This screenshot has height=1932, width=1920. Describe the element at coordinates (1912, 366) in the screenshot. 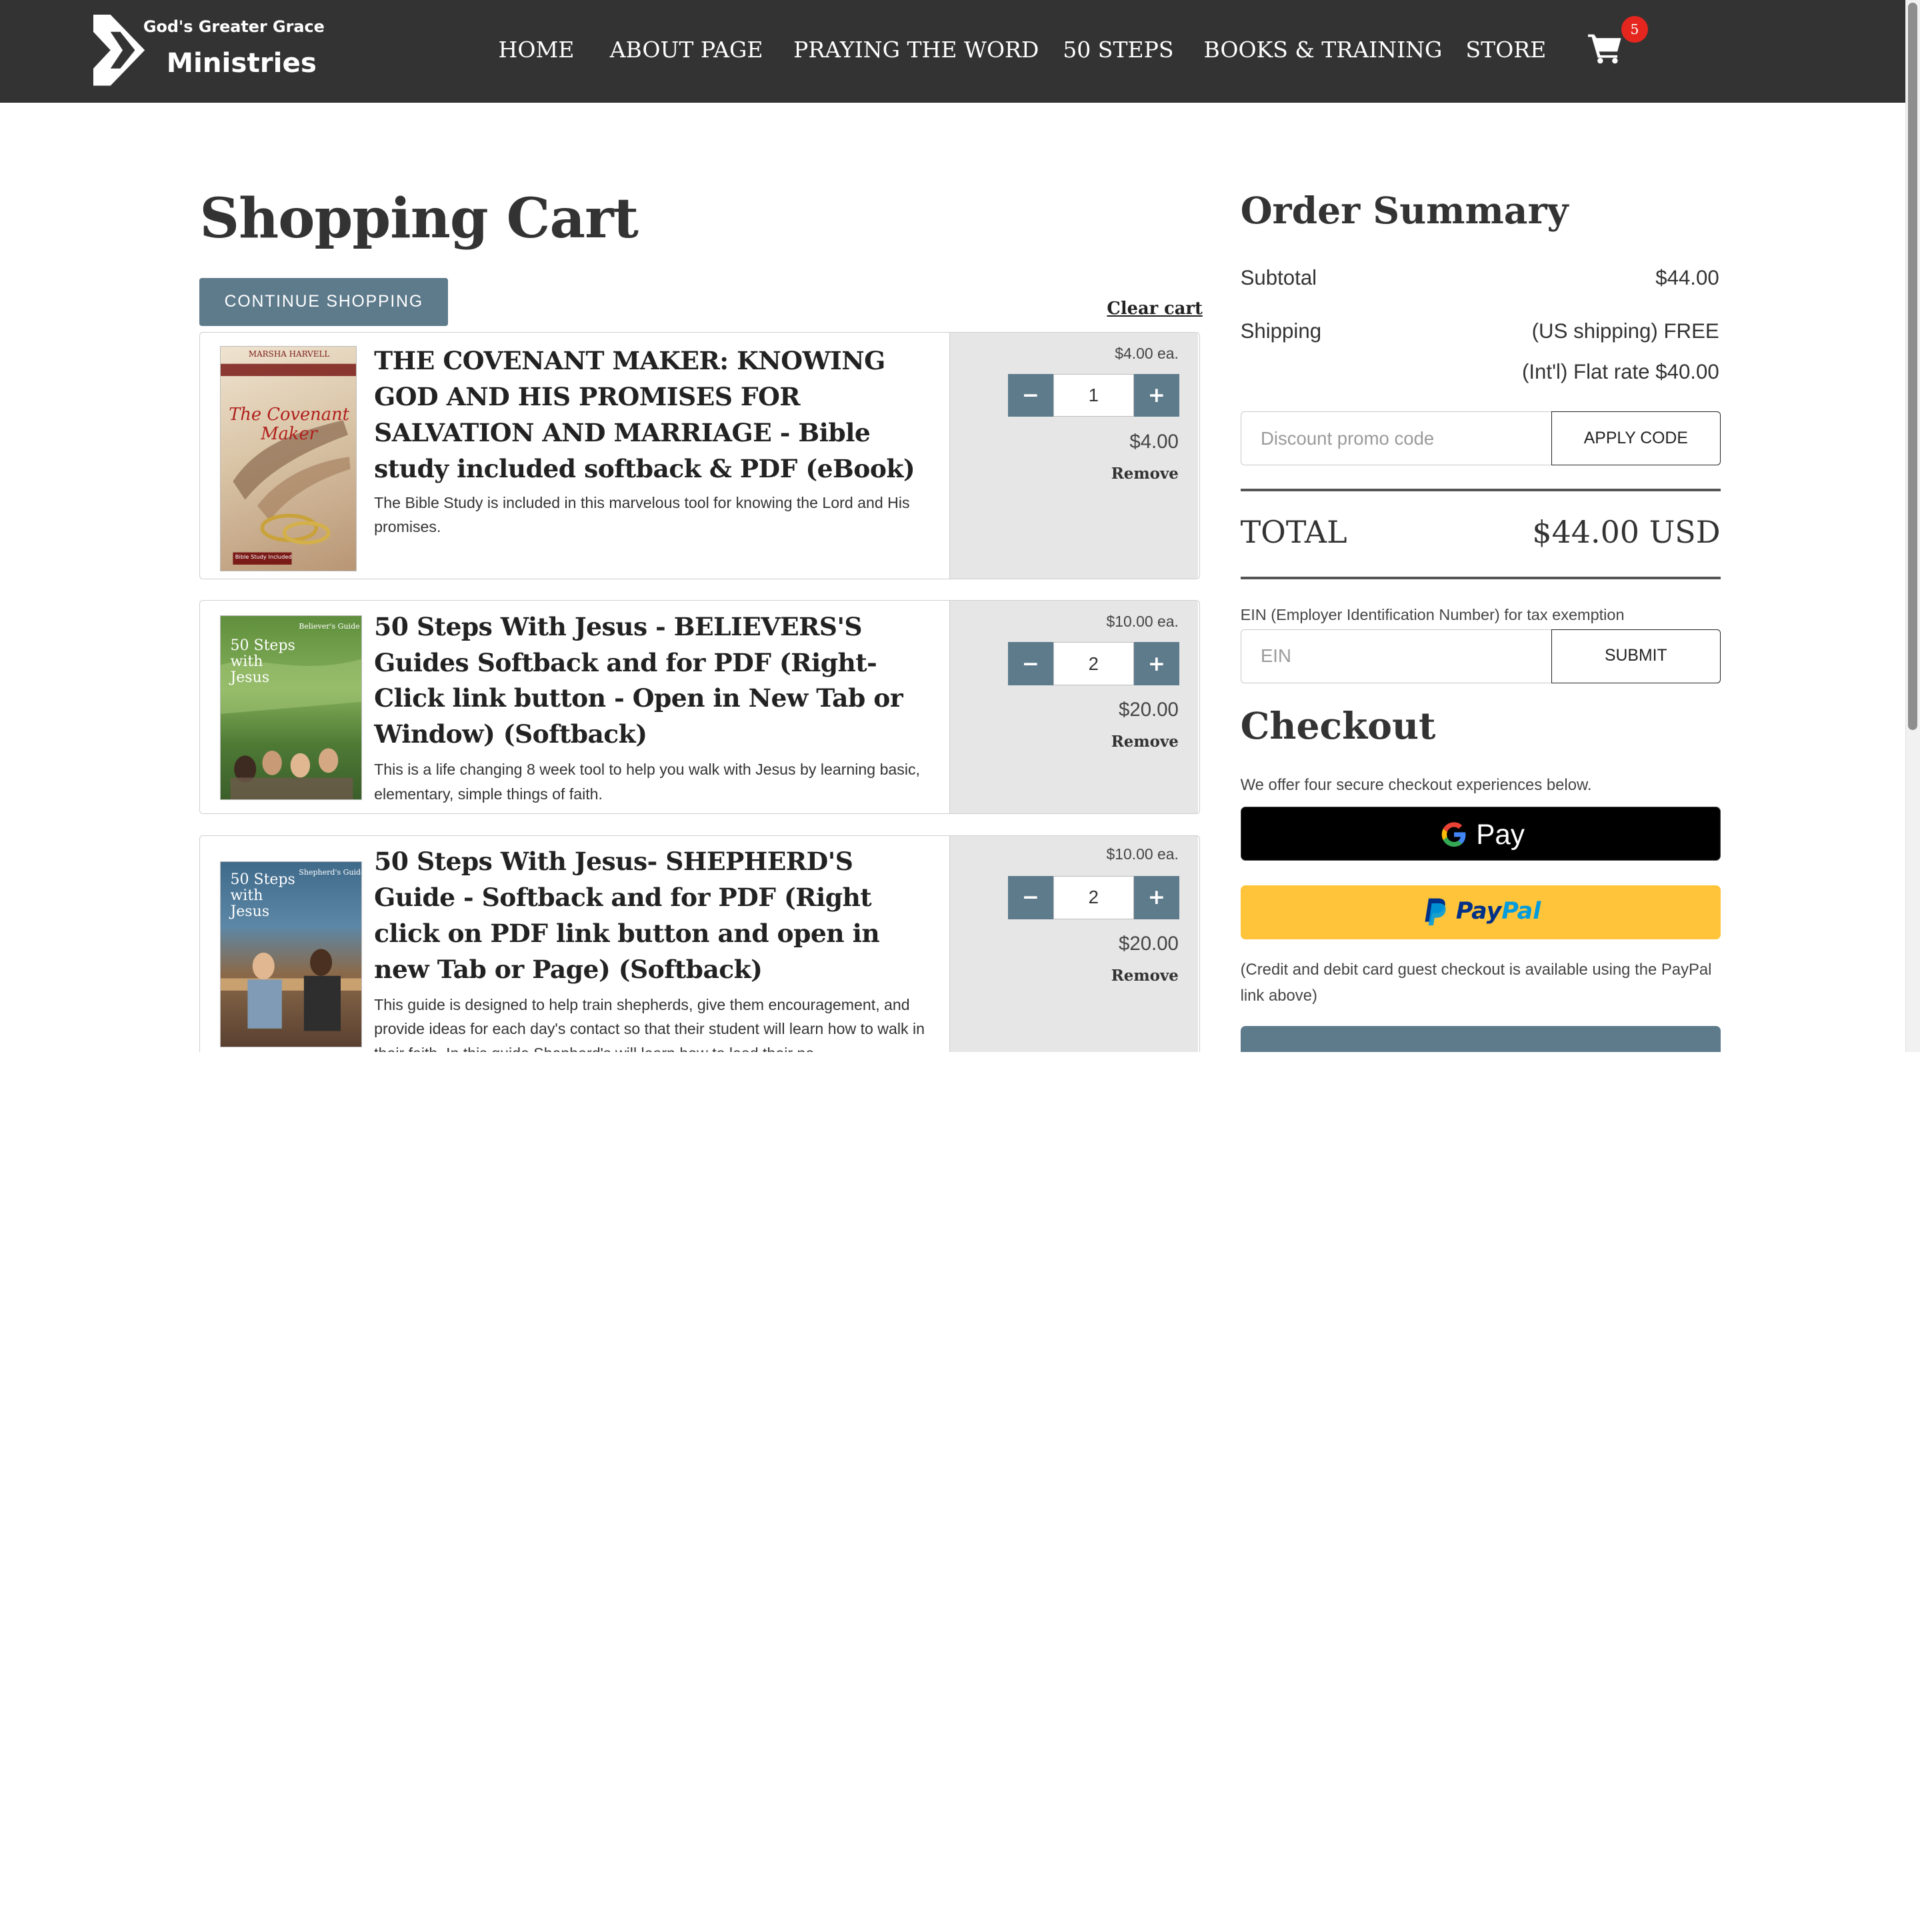

I see `scrollbar-thumb` at that location.